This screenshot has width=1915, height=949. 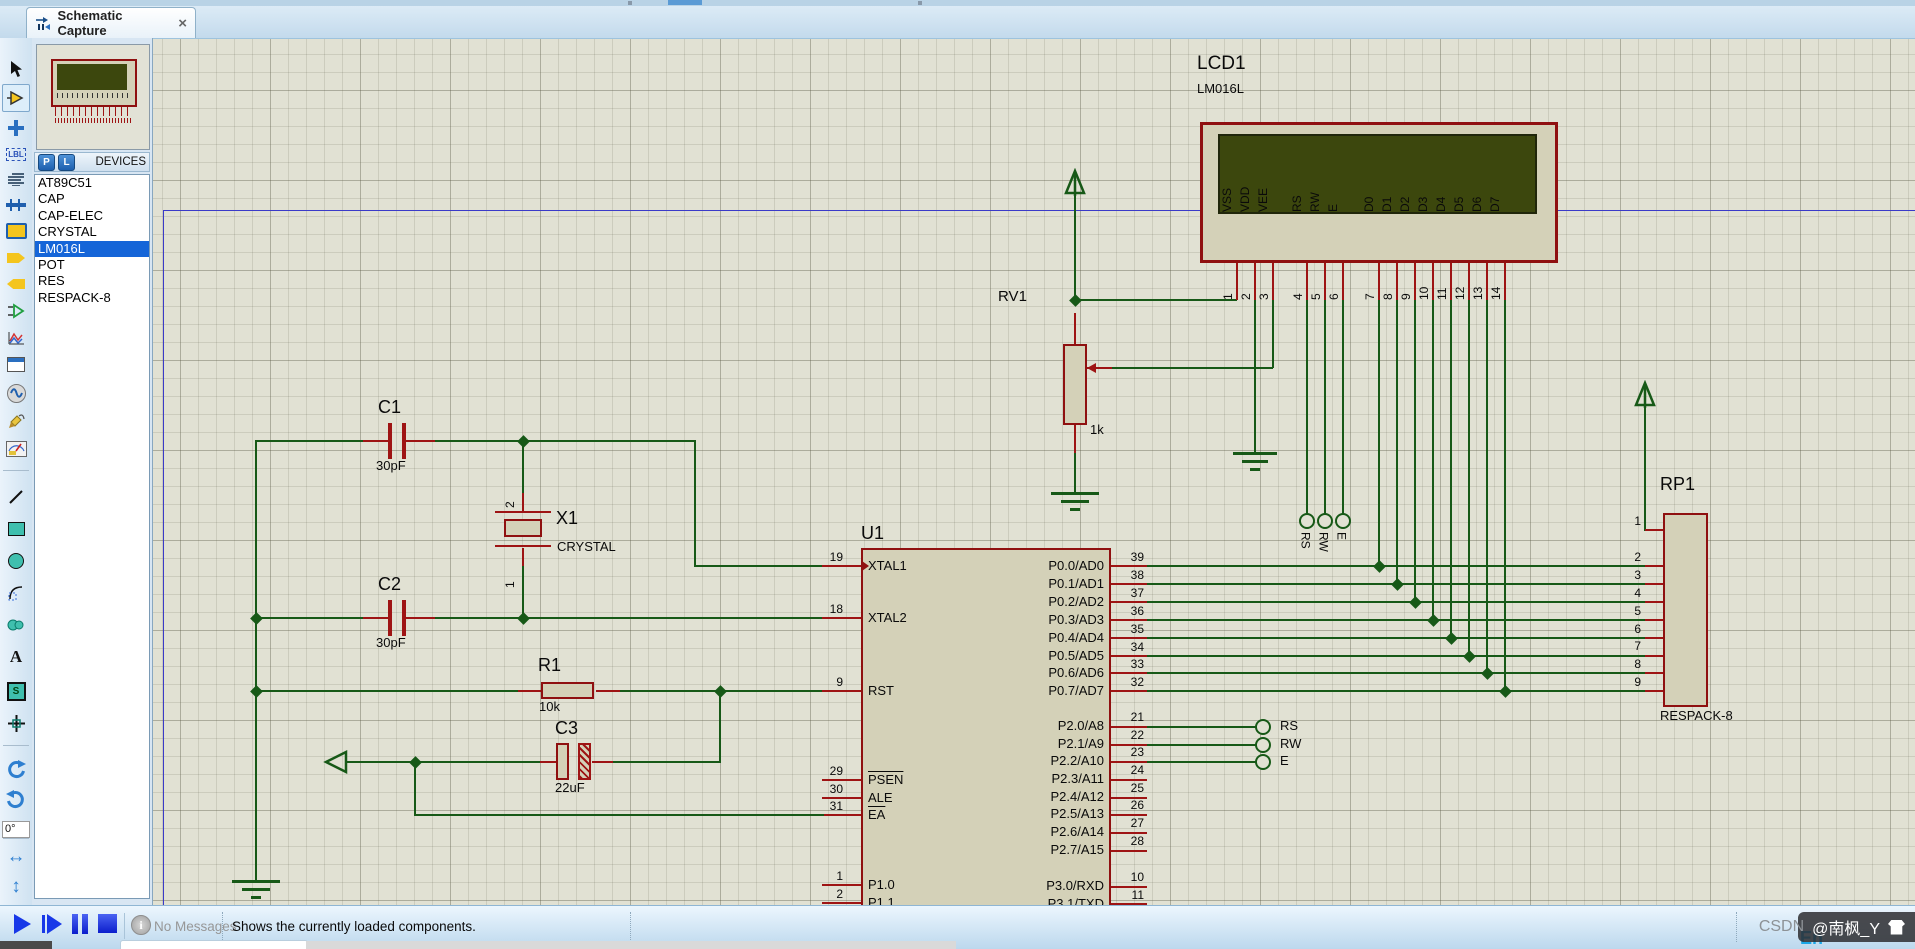 What do you see at coordinates (1075, 182) in the screenshot?
I see `power-terminal` at bounding box center [1075, 182].